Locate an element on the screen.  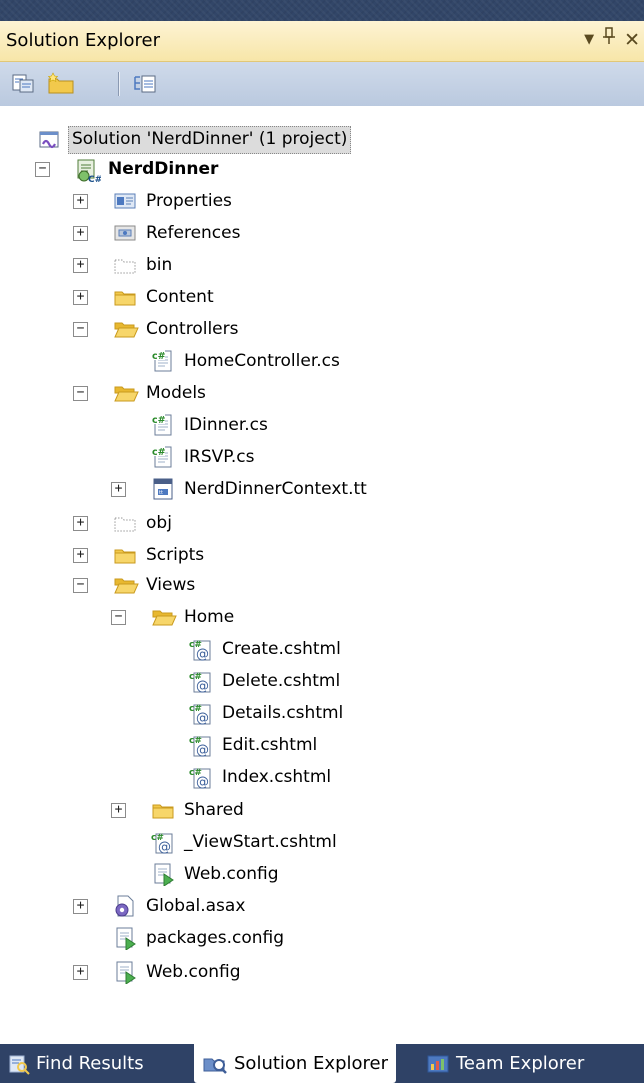
tree-item-label: IRSVP.cs is located at coordinates (219, 457).